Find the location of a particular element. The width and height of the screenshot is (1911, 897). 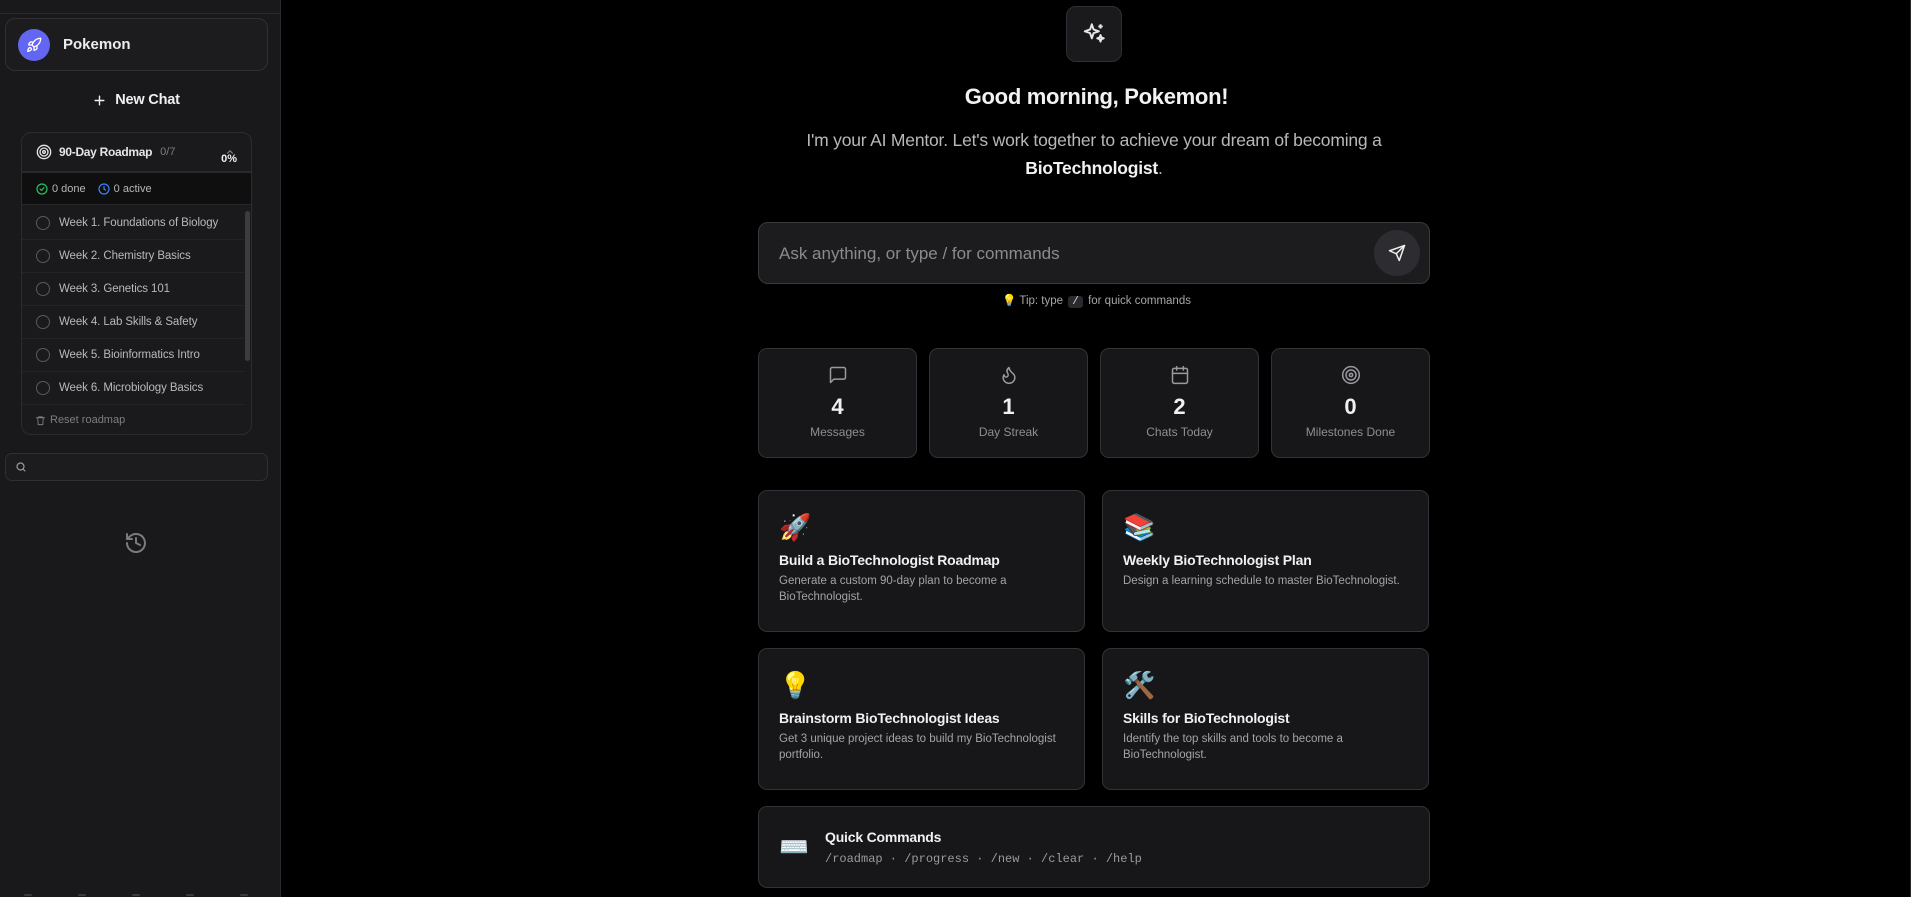

chat-composer is located at coordinates (1094, 253).